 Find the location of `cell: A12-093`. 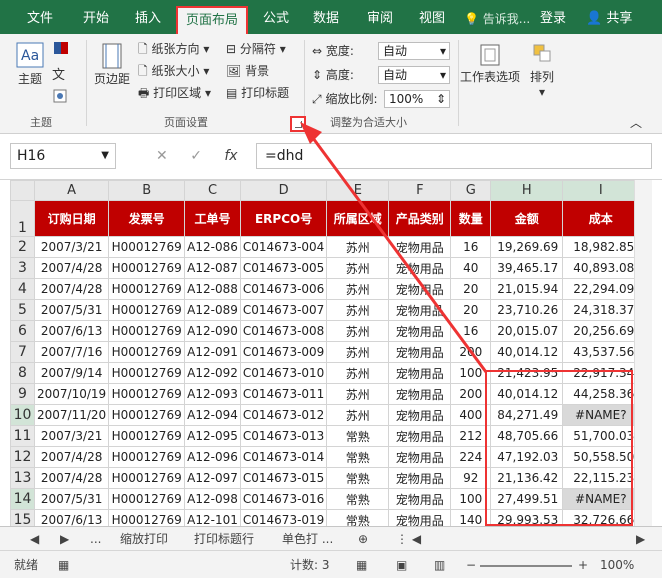

cell: A12-093 is located at coordinates (212, 394).